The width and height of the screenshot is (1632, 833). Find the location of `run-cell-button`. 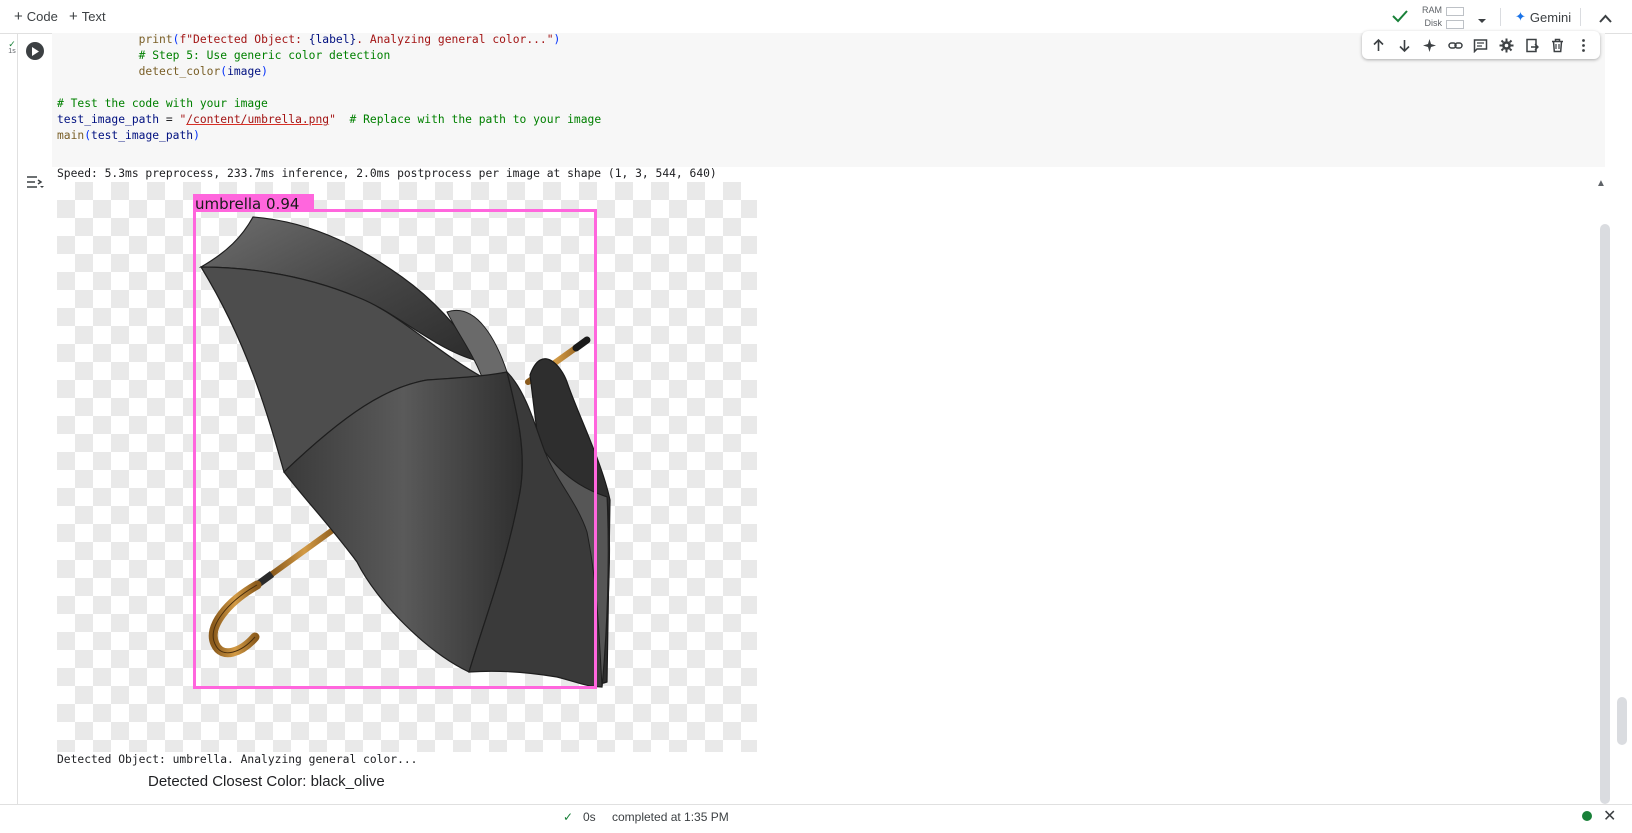

run-cell-button is located at coordinates (35, 51).